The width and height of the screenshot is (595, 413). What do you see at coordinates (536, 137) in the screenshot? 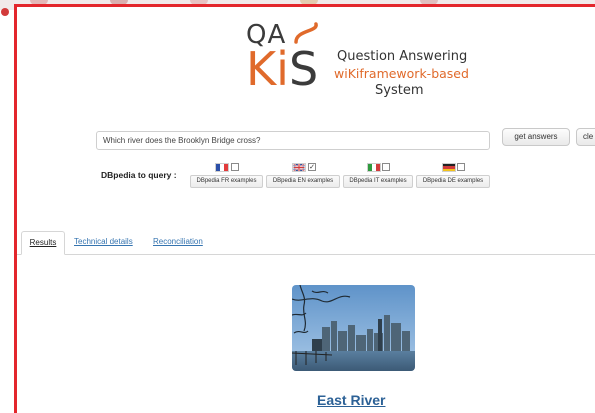
I see `get-answers-button: get answers` at bounding box center [536, 137].